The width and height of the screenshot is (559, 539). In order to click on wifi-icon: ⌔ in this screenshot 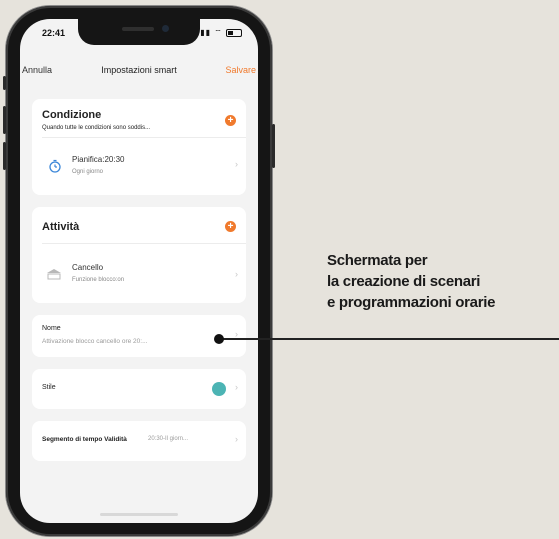, I will do `click(218, 32)`.